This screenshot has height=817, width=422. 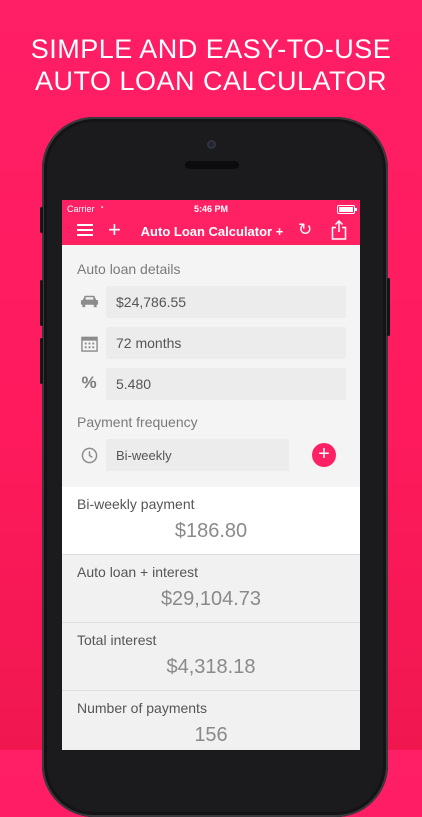 I want to click on result-value: $4,318.18, so click(x=211, y=667).